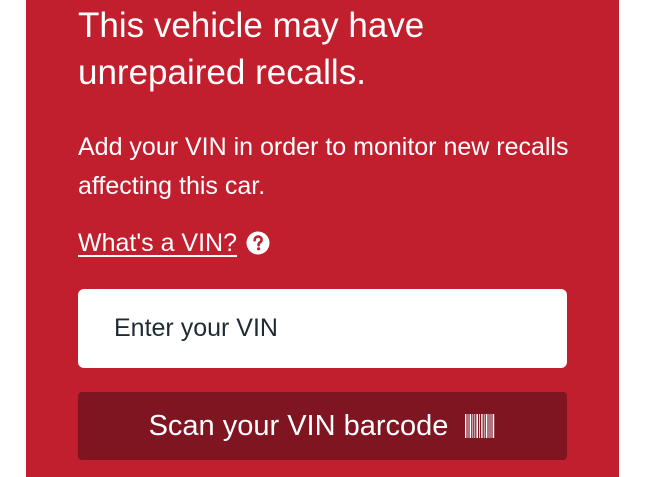 The height and width of the screenshot is (477, 645). I want to click on whats-a-vin-link: What's a VIN?, so click(157, 243).